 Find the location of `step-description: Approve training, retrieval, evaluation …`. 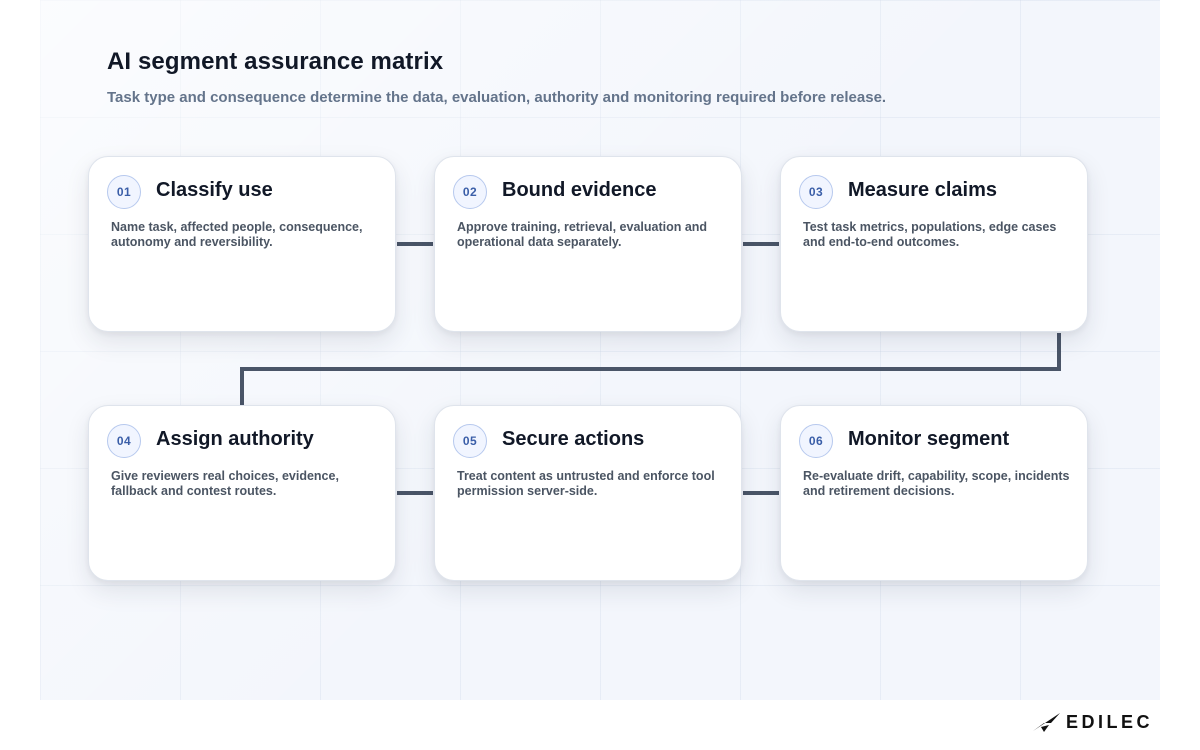

step-description: Approve training, retrieval, evaluation … is located at coordinates (582, 234).